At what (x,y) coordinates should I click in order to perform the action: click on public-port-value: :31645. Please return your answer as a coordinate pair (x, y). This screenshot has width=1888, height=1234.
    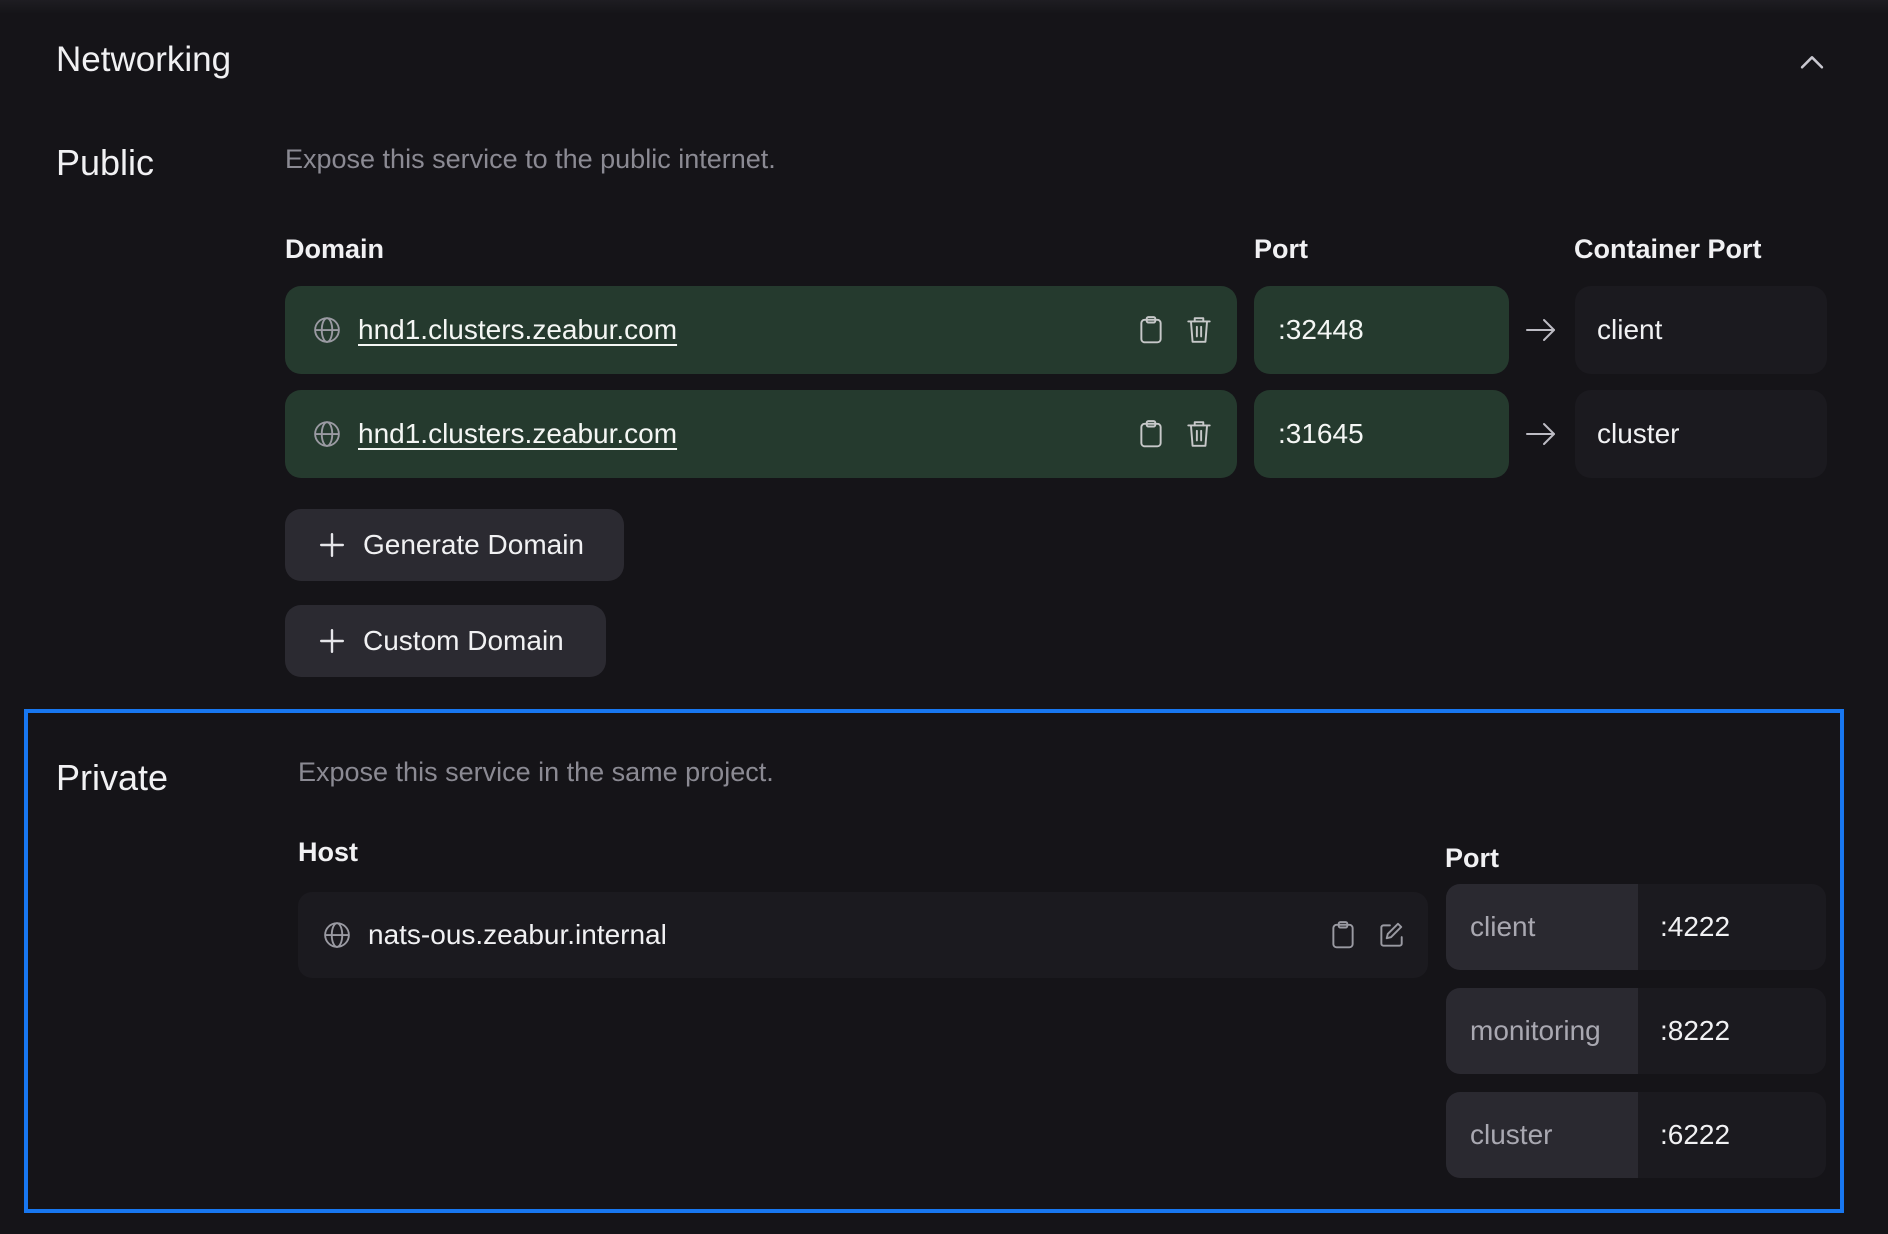
    Looking at the image, I should click on (1321, 433).